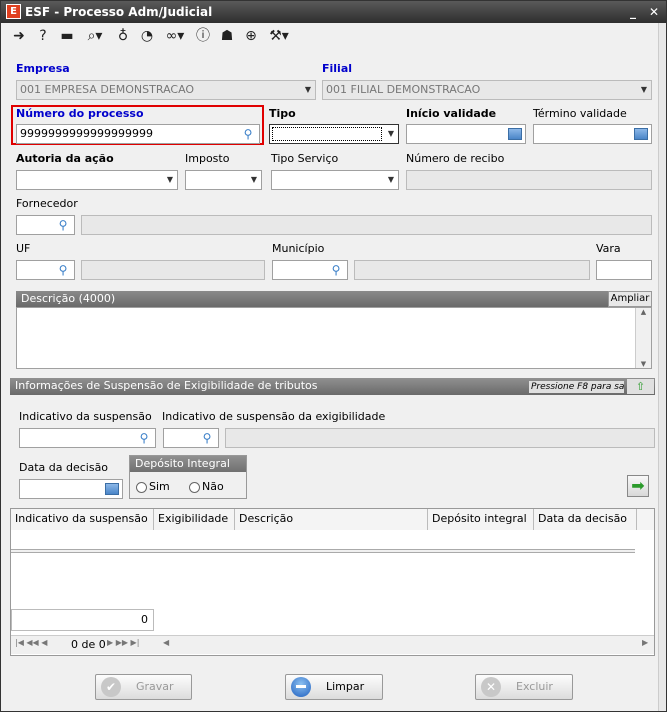 This screenshot has width=667, height=712. I want to click on nao-label: Não, so click(213, 486).